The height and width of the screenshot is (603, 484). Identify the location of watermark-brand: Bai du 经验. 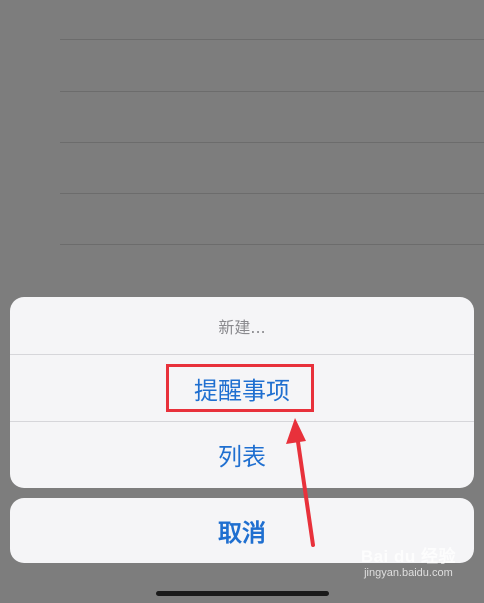
(408, 557).